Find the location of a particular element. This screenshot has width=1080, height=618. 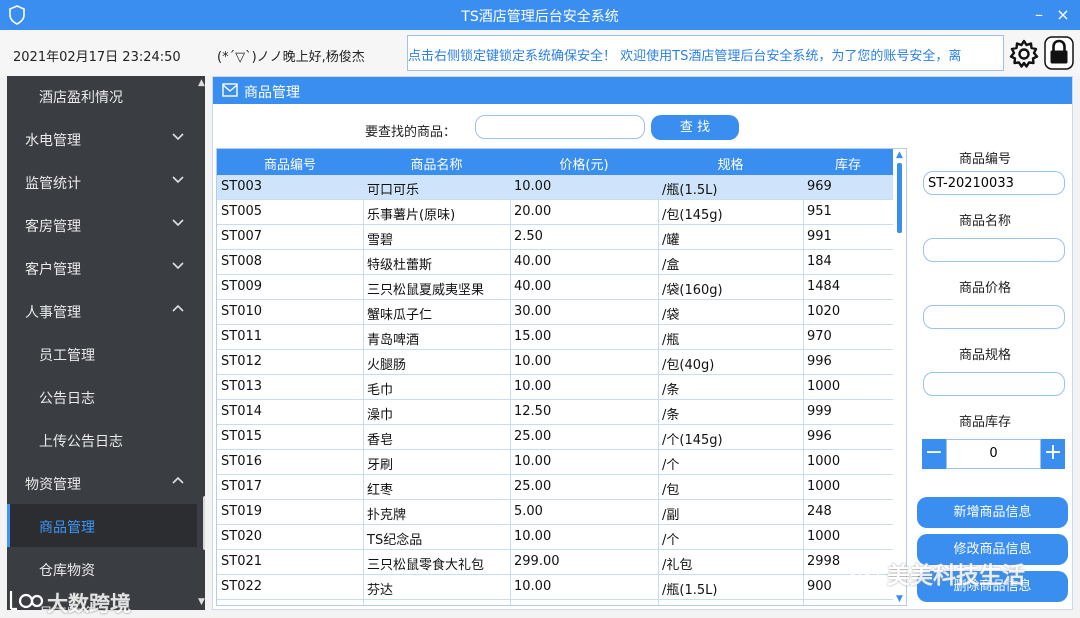

minimize-button: – is located at coordinates (1039, 15).